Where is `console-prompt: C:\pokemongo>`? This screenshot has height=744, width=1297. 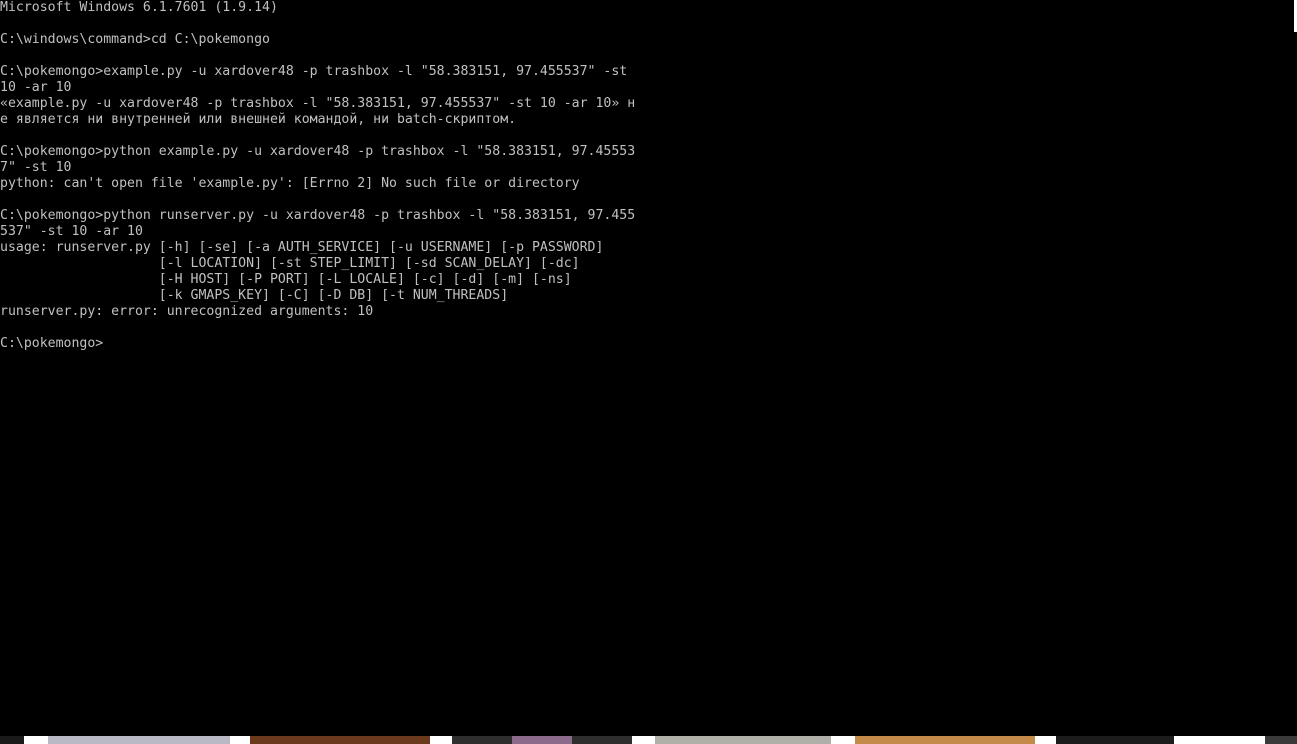
console-prompt: C:\pokemongo> is located at coordinates (317, 344).